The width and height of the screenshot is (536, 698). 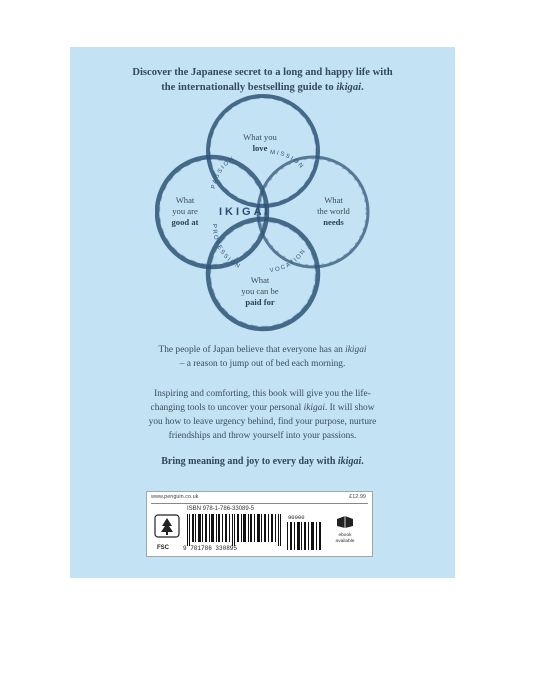 What do you see at coordinates (357, 497) in the screenshot?
I see `price-label: £12.99` at bounding box center [357, 497].